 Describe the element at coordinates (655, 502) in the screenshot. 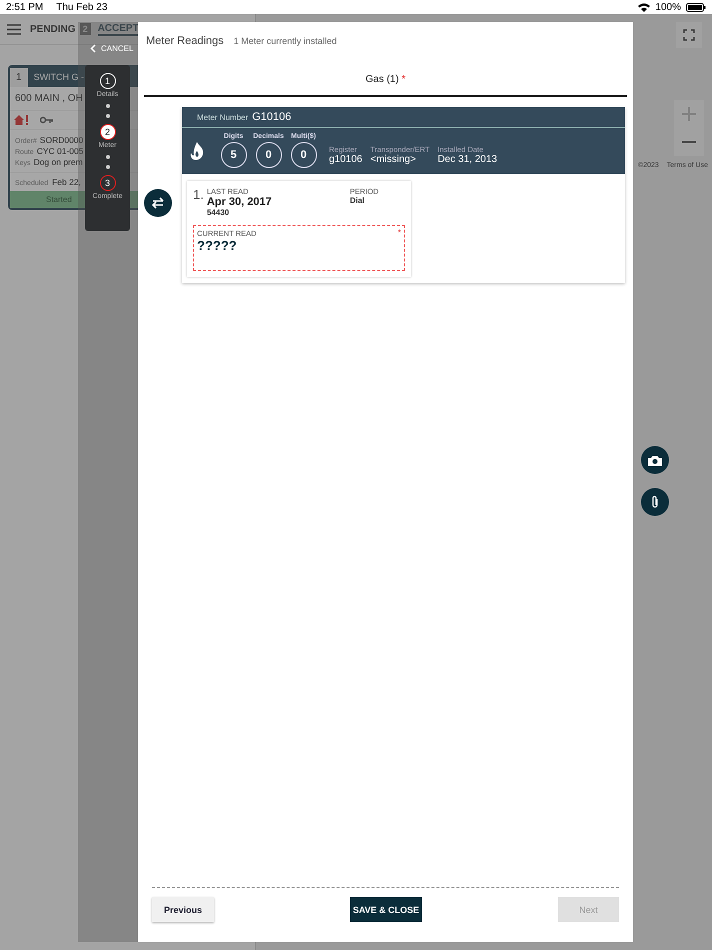

I see `paperclip-icon` at that location.